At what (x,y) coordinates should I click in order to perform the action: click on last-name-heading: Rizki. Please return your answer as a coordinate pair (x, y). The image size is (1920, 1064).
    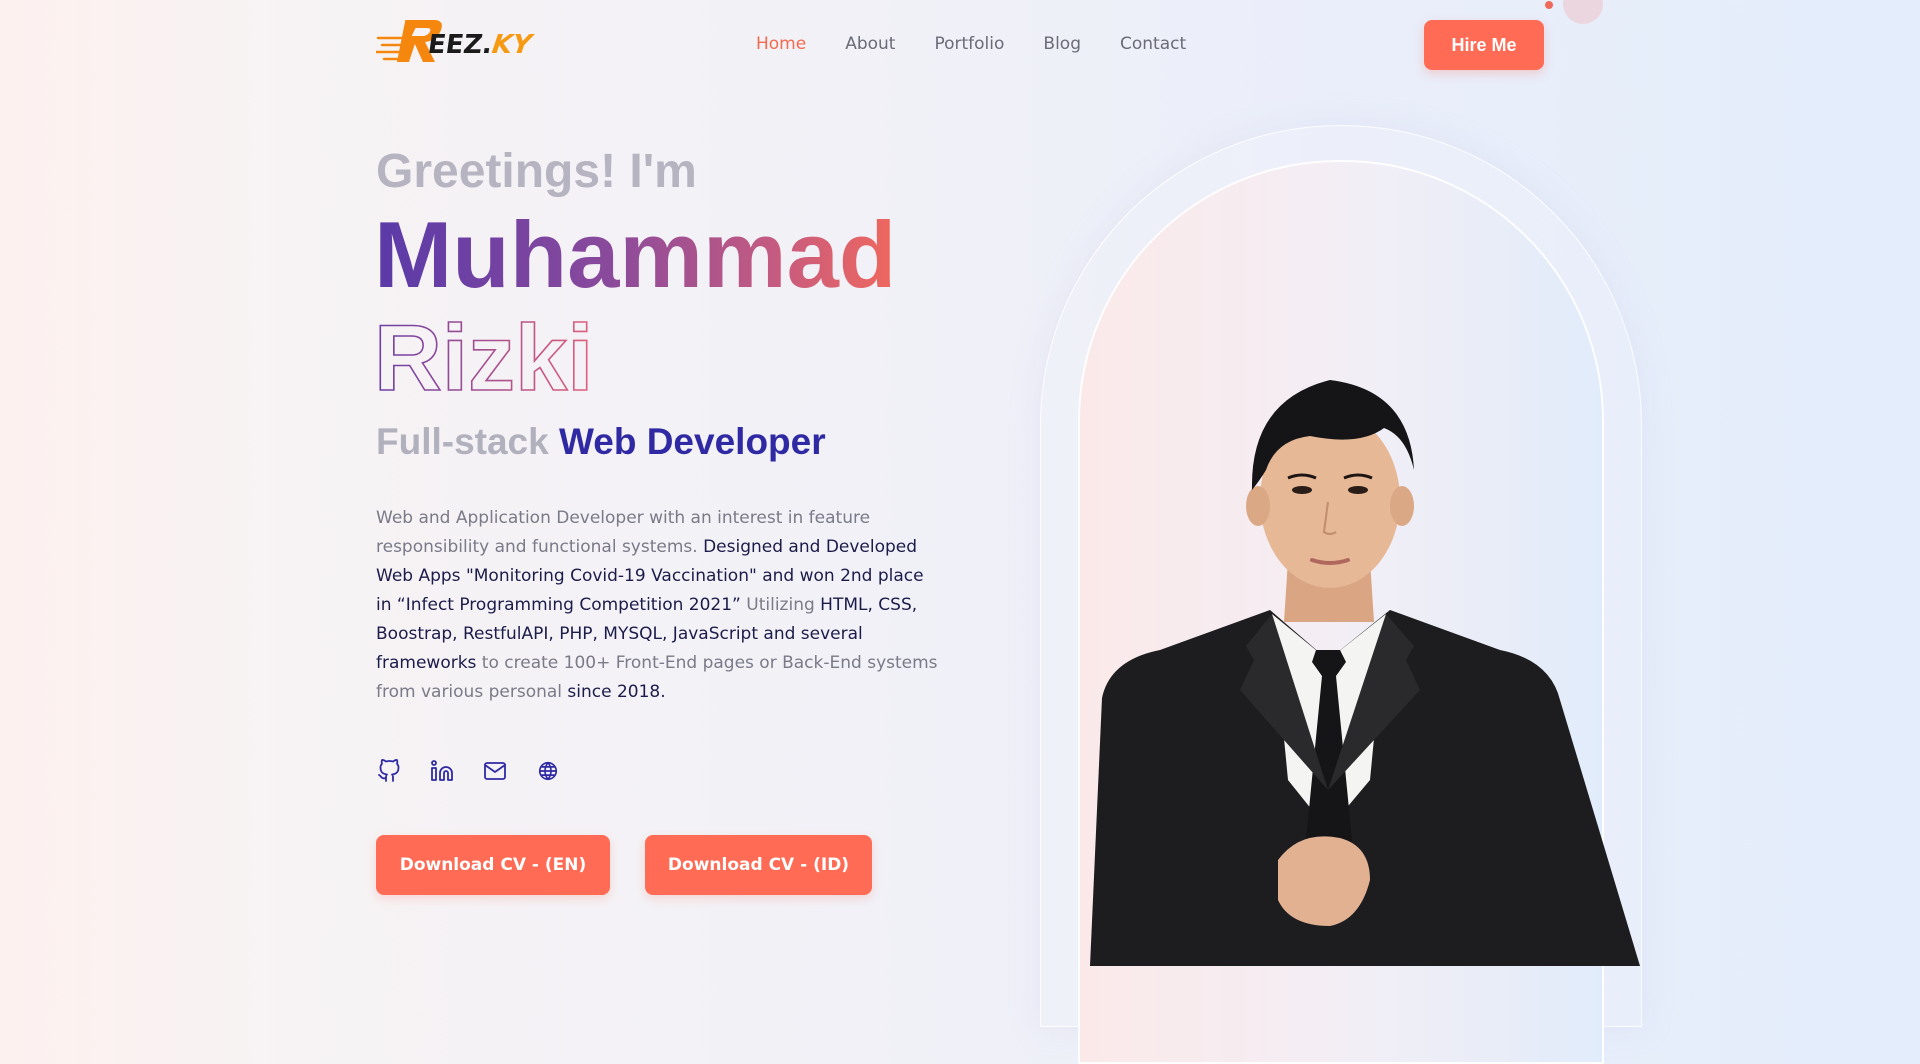
    Looking at the image, I should click on (483, 354).